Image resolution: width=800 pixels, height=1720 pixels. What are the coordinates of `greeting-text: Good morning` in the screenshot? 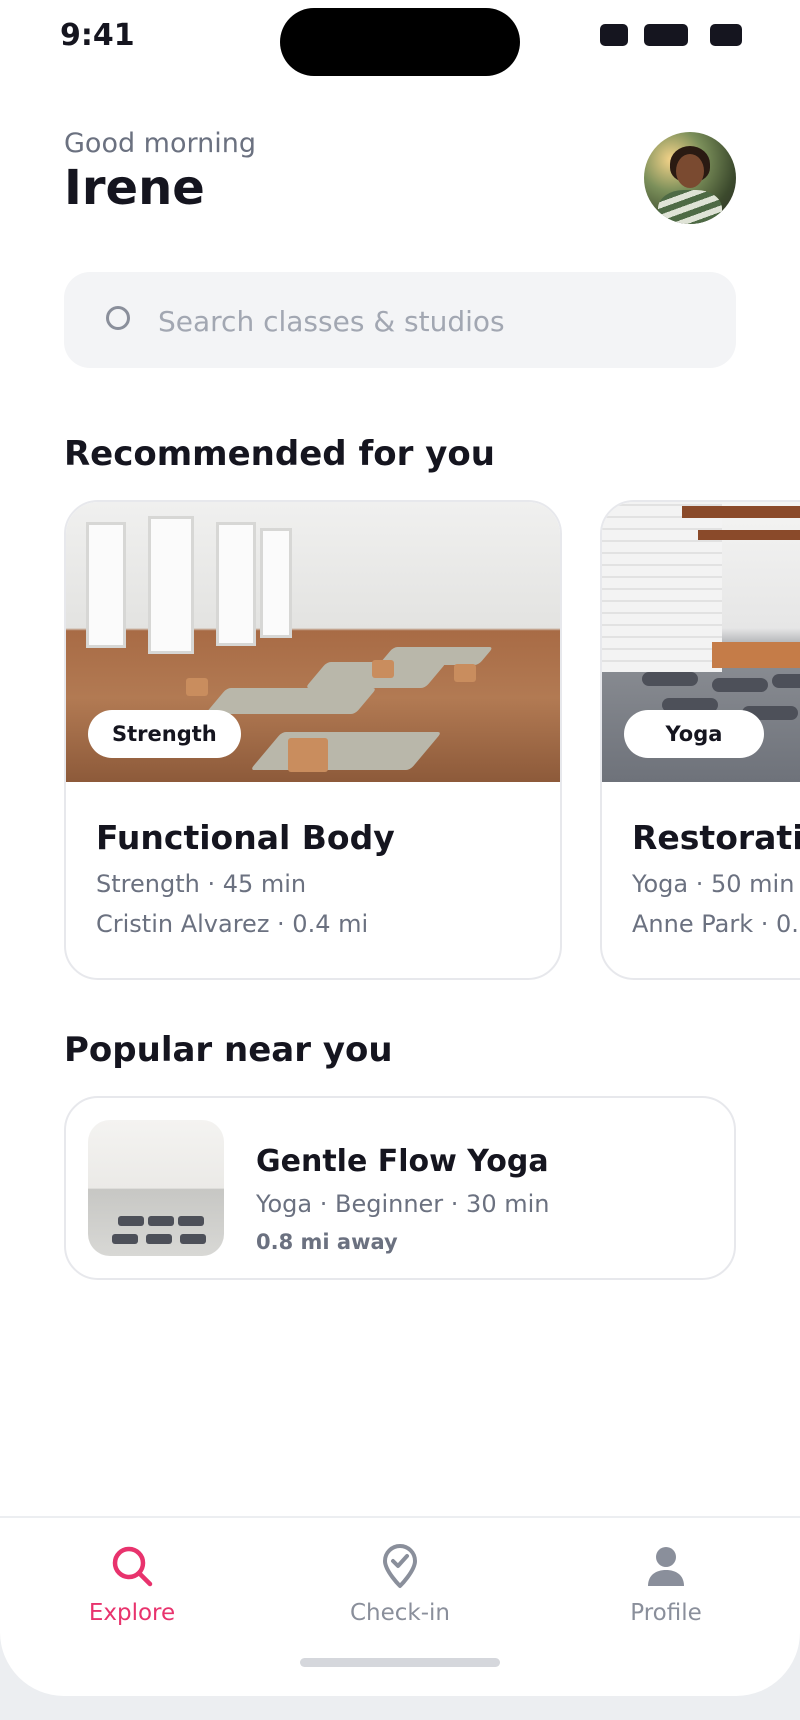 It's located at (160, 143).